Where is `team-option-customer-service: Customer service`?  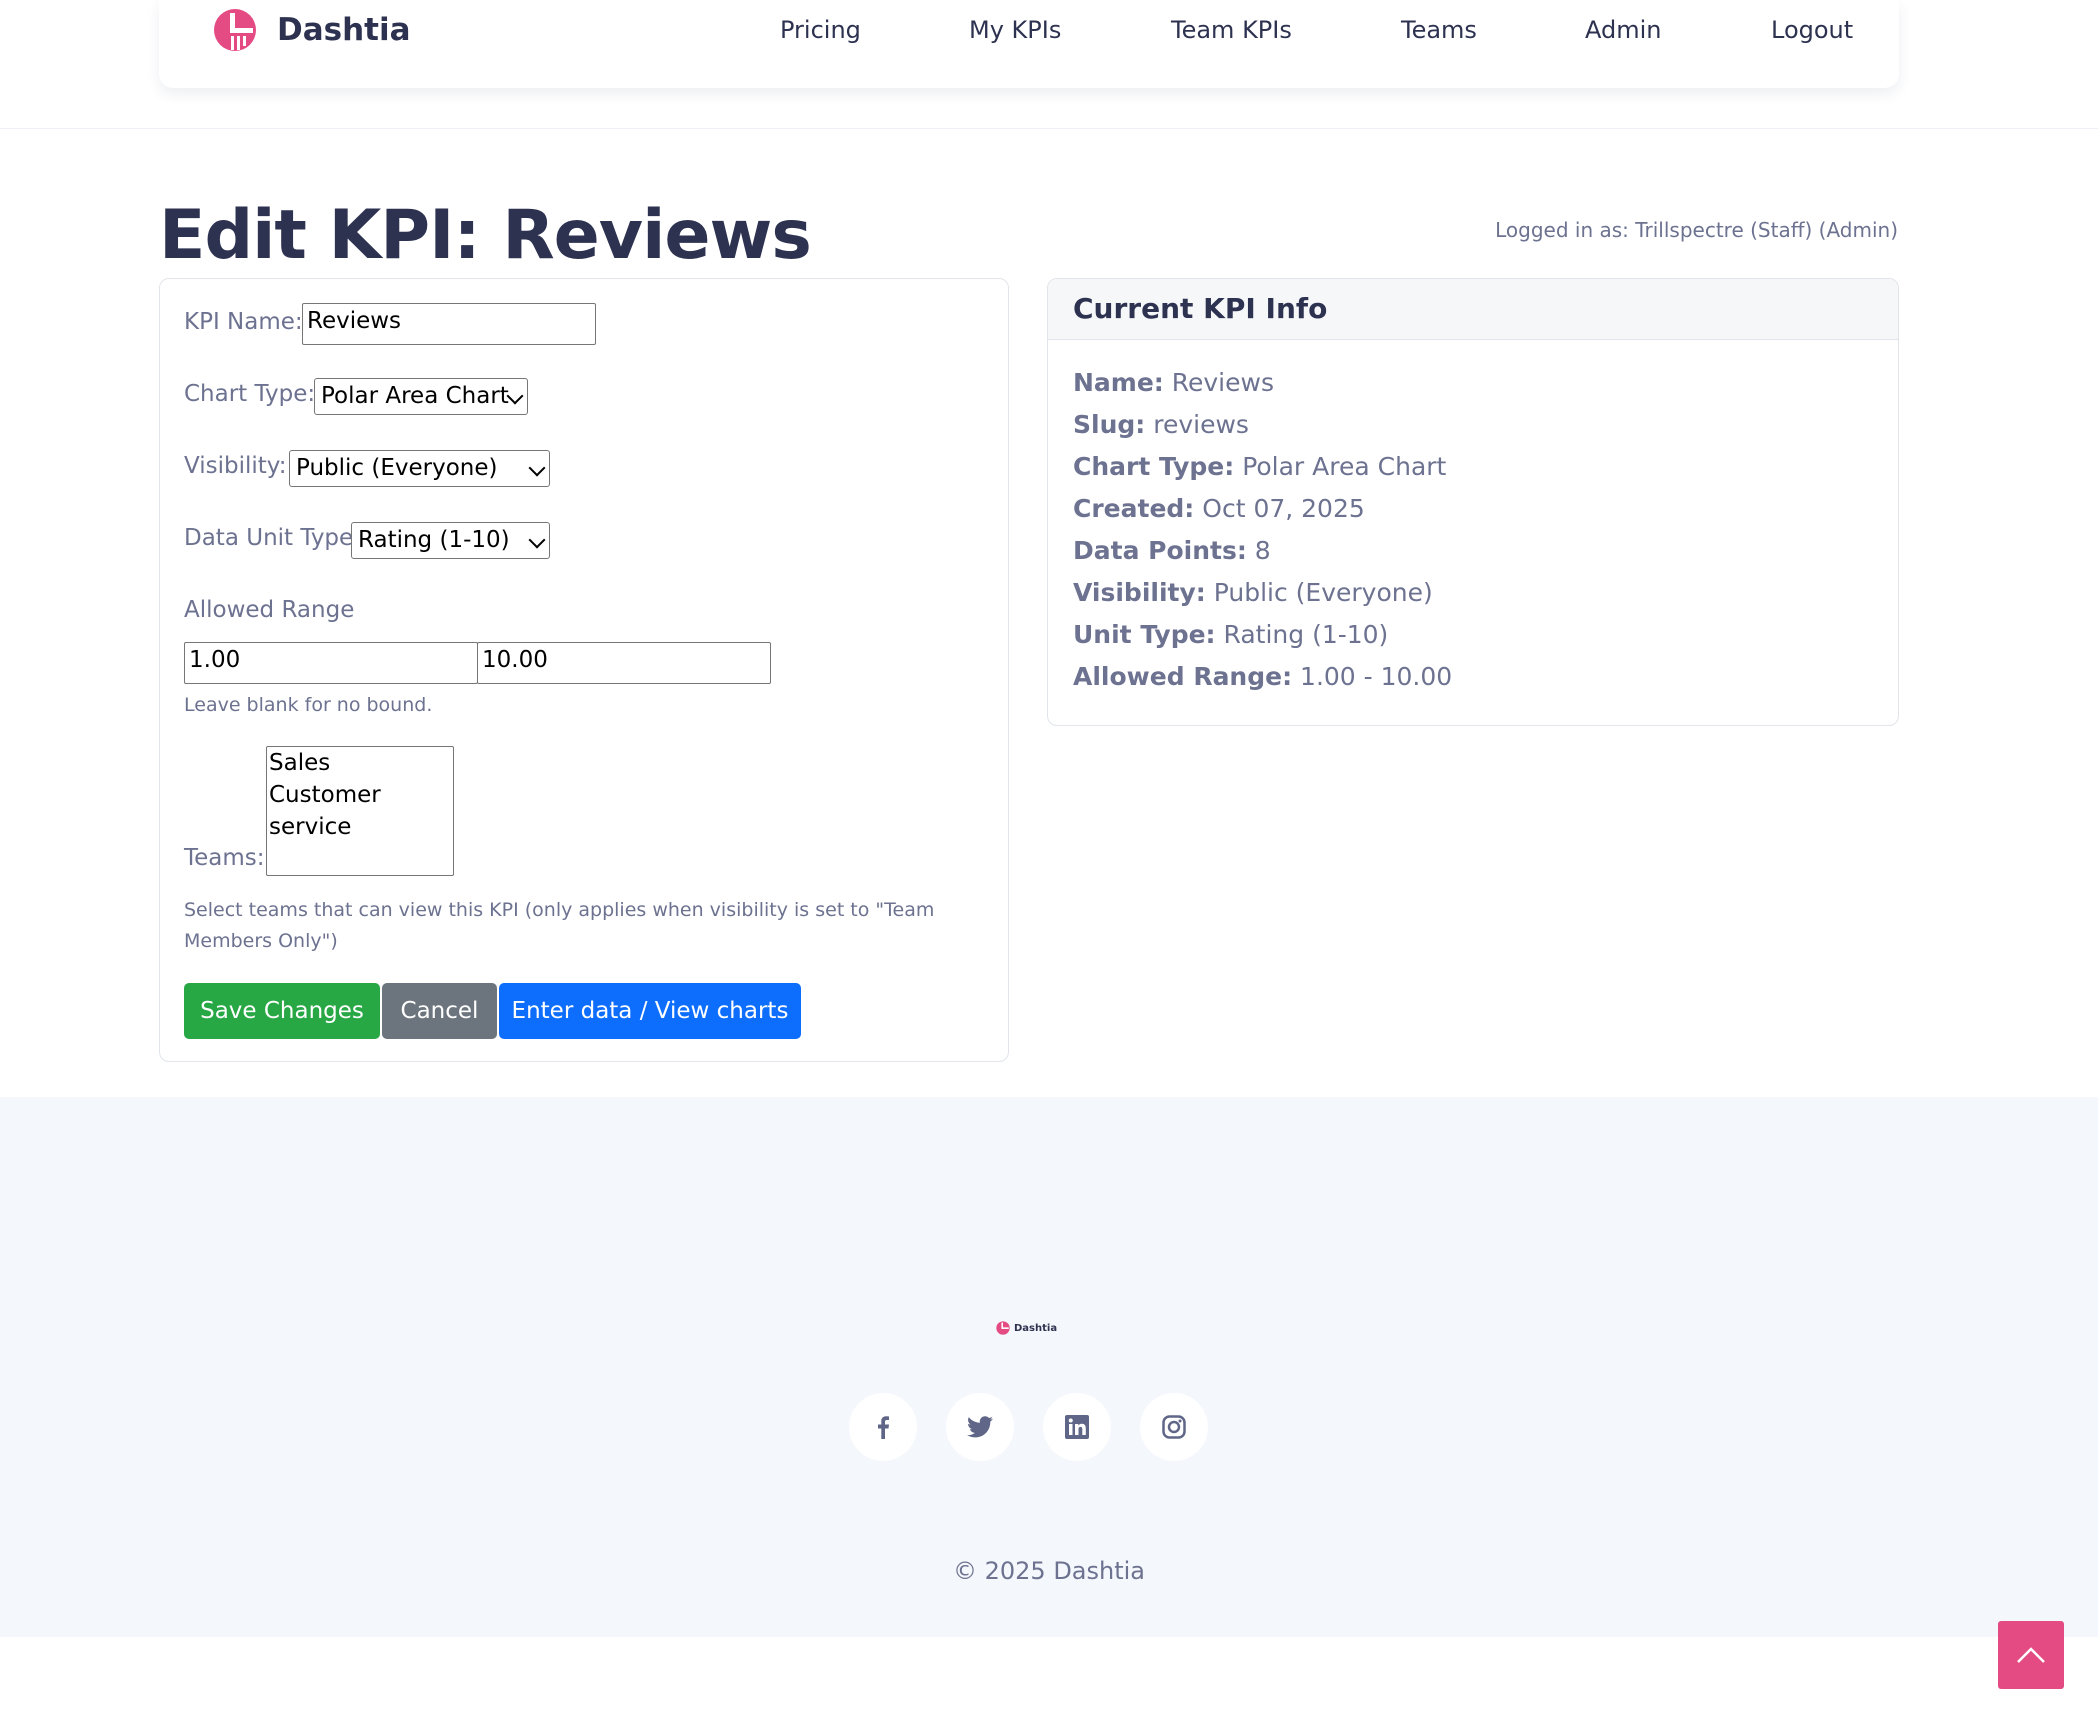 team-option-customer-service: Customer service is located at coordinates (360, 811).